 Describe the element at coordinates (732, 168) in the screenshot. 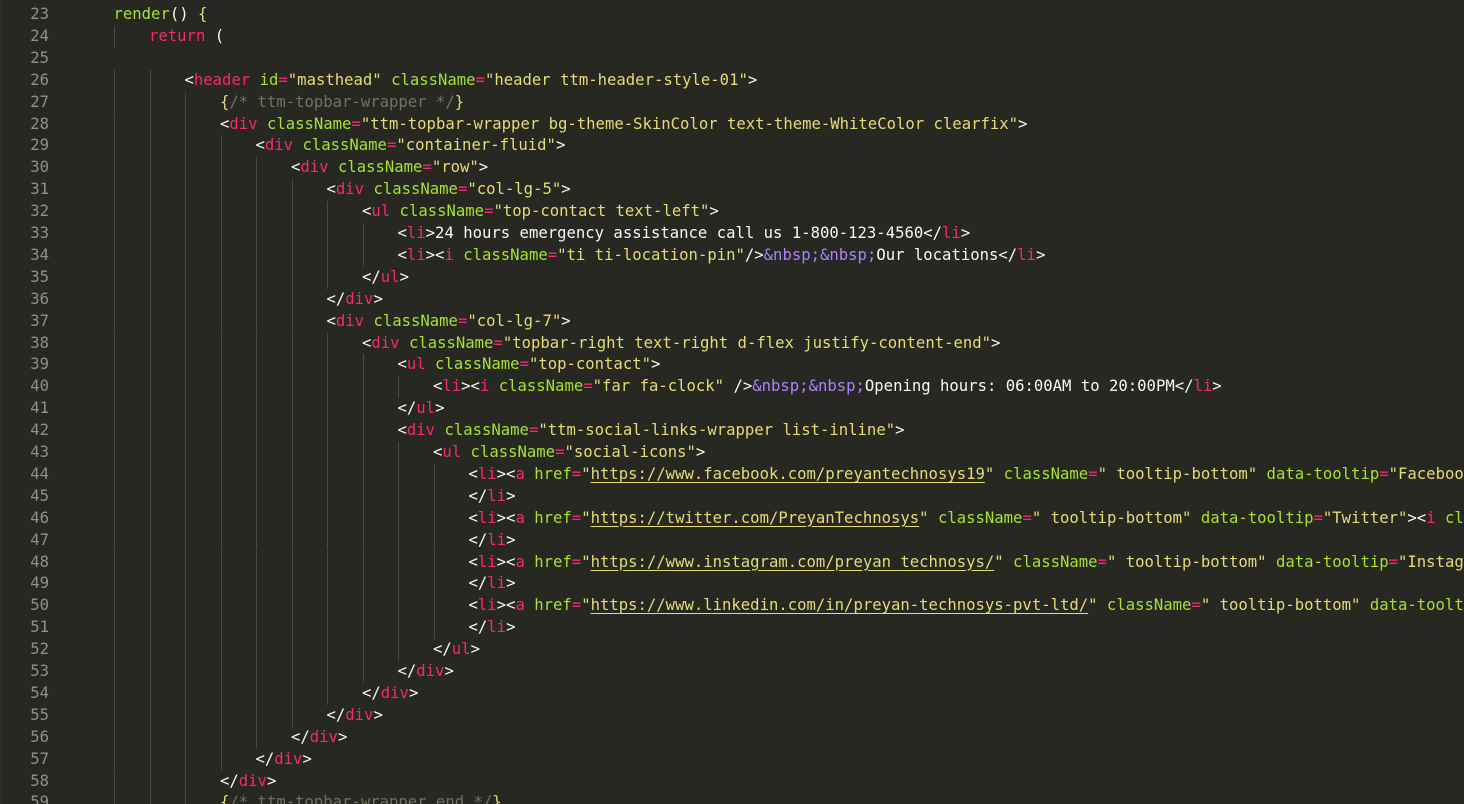

I see `code-line: 30 <div className="row">` at that location.